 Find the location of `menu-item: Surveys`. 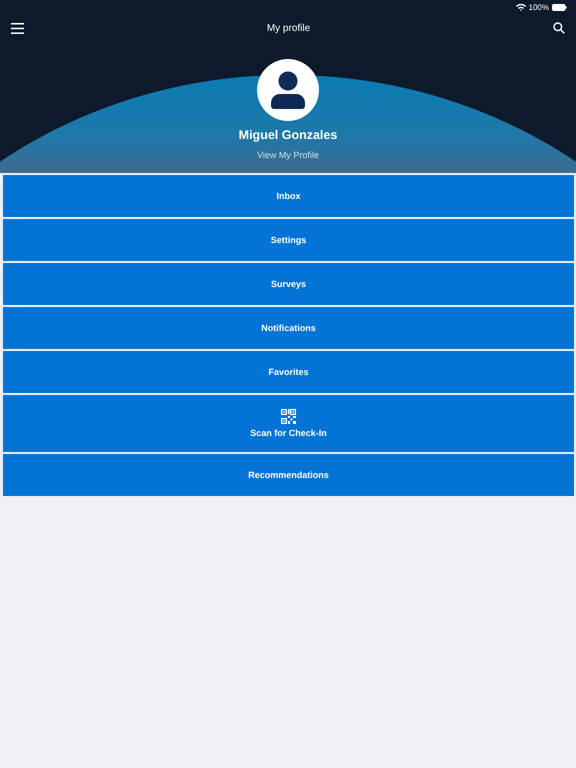

menu-item: Surveys is located at coordinates (288, 284).